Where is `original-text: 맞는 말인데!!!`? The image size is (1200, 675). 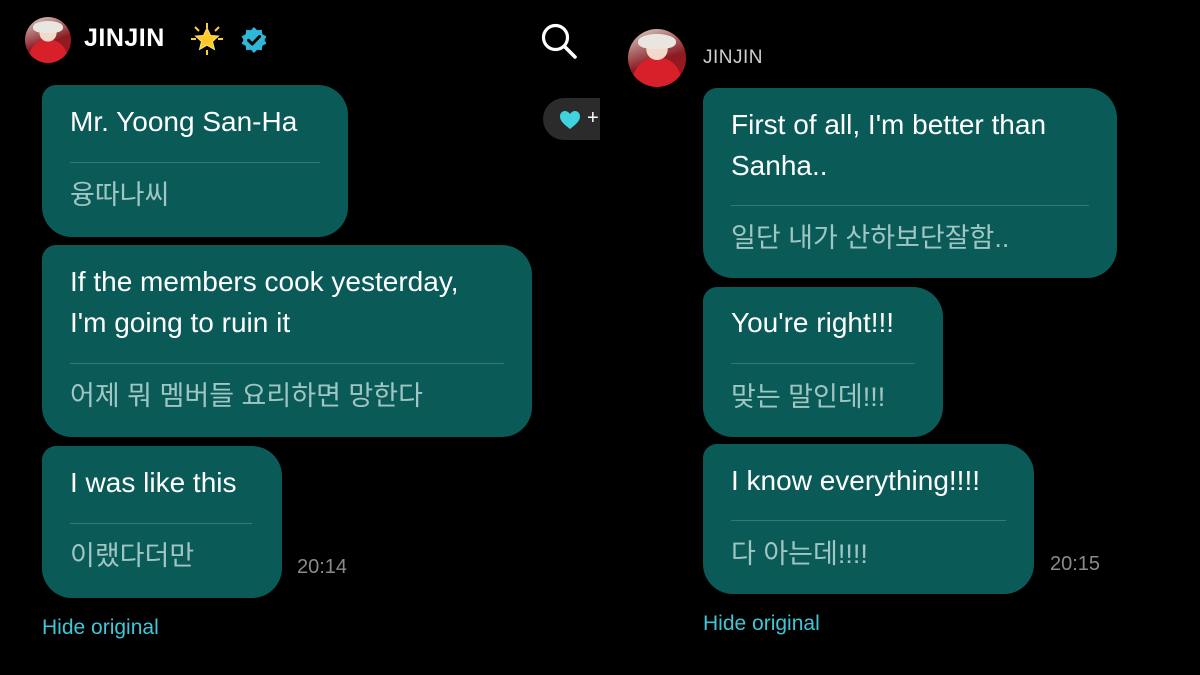
original-text: 맞는 말인데!!! is located at coordinates (808, 397).